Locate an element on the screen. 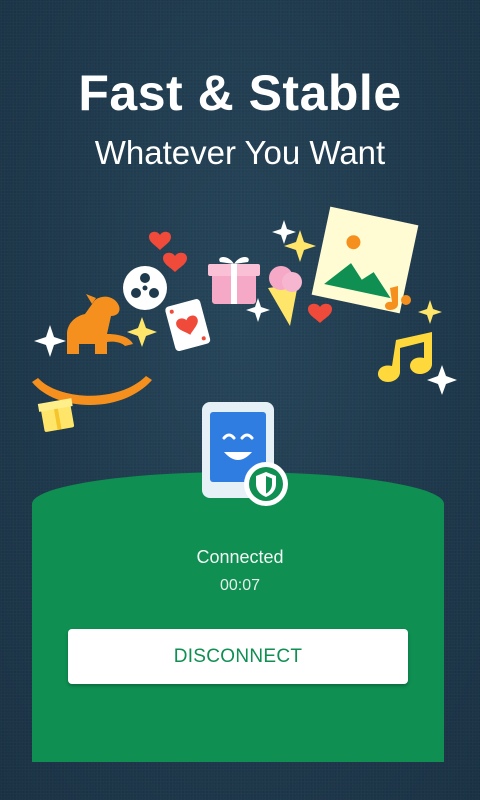 This screenshot has width=480, height=800. small-gift-icon is located at coordinates (56, 415).